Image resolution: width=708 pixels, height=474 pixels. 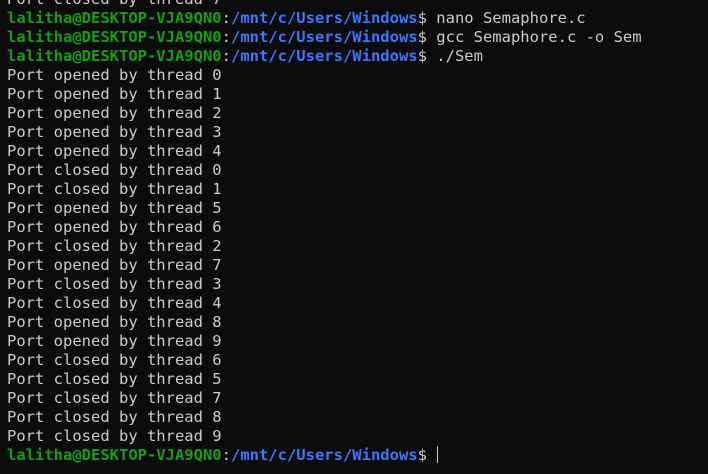 I want to click on command-text: gcc Semaphore.c -o Sem, so click(x=539, y=37).